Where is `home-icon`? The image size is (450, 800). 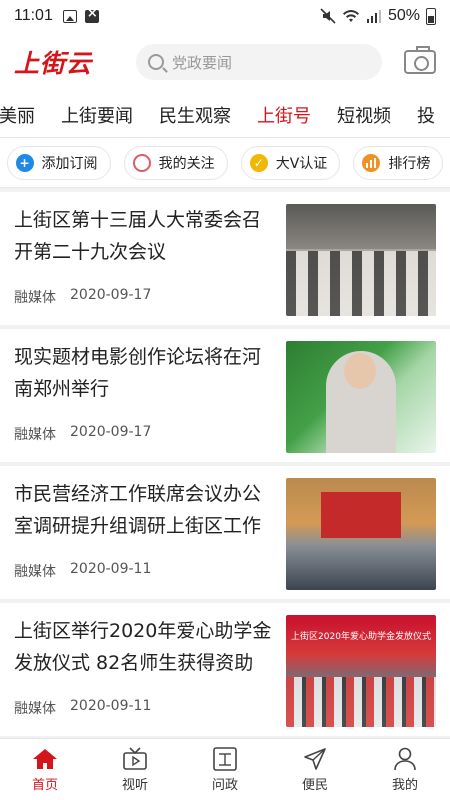 home-icon is located at coordinates (45, 759).